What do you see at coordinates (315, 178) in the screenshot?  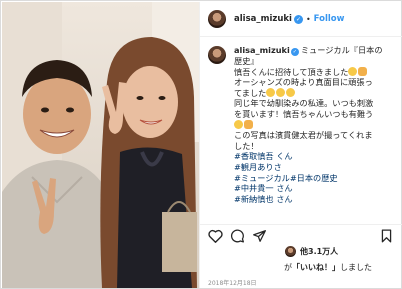 I see `hashtag-link: #ミュージカル#日本の歴史` at bounding box center [315, 178].